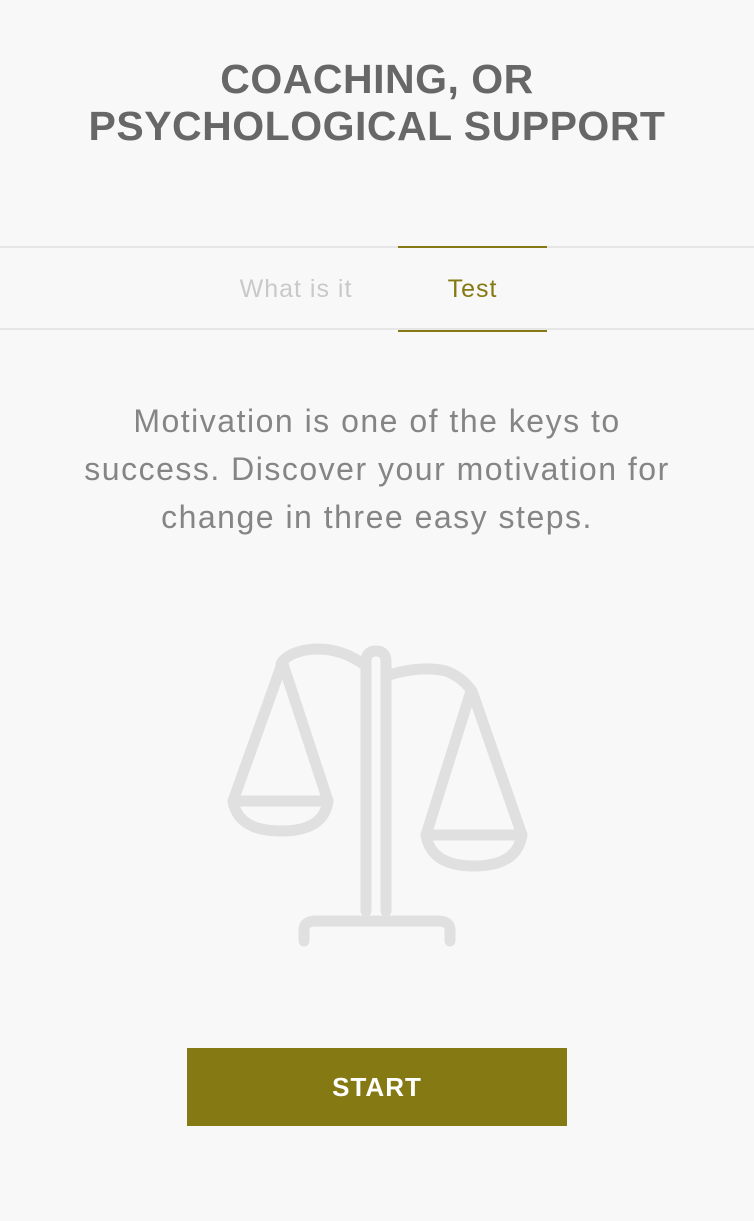 Image resolution: width=754 pixels, height=1221 pixels. Describe the element at coordinates (377, 126) in the screenshot. I see `page-title-line-2: PSYCHOLOGICAL SUPPORT` at that location.